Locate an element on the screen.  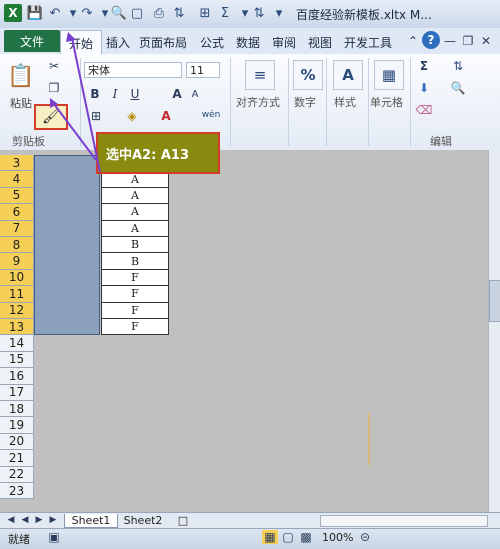
zoom-out-icon: ⊝ is located at coordinates (365, 537).